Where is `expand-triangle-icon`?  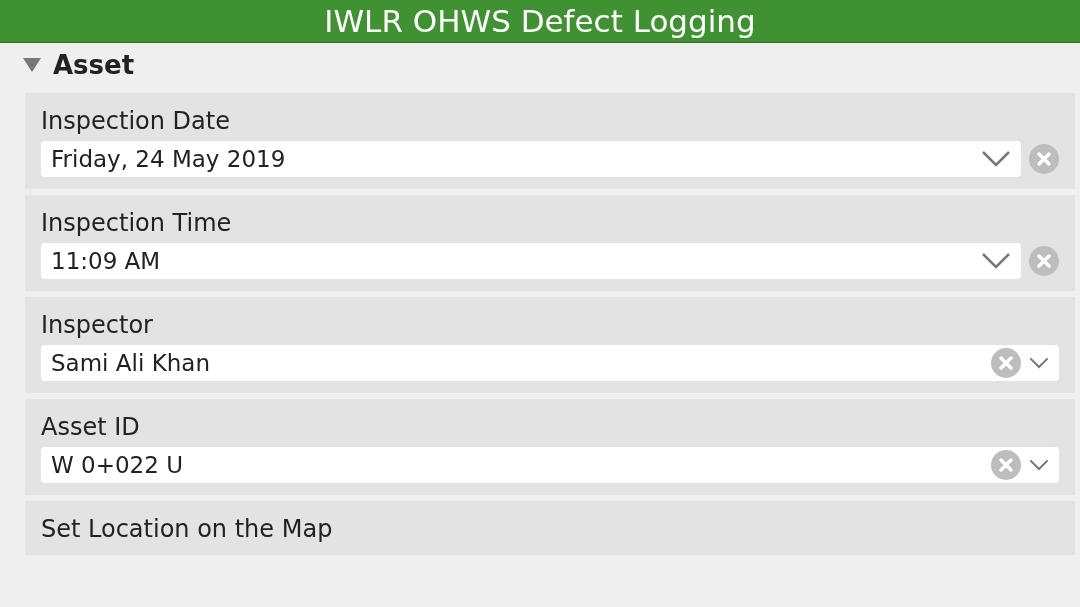 expand-triangle-icon is located at coordinates (32, 65).